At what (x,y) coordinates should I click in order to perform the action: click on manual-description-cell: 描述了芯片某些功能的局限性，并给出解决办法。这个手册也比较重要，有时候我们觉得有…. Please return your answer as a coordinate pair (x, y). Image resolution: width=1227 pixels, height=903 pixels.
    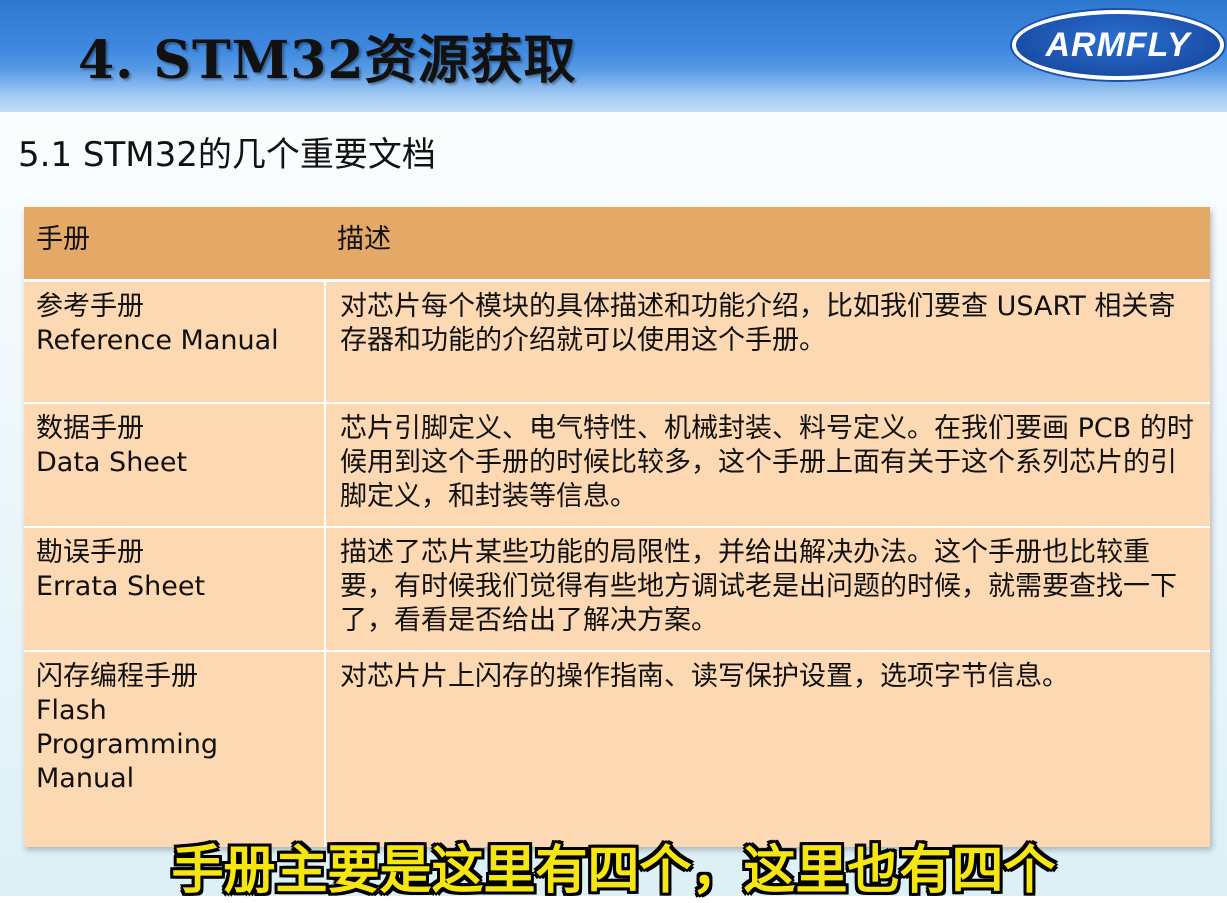
    Looking at the image, I should click on (767, 588).